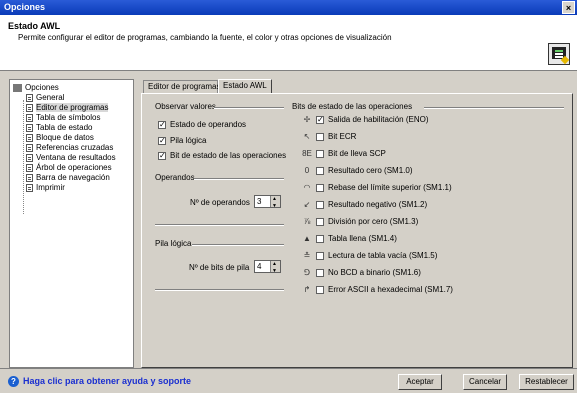 The image size is (577, 393). Describe the element at coordinates (307, 272) in the screenshot. I see `bcd-icon: ⅁` at that location.